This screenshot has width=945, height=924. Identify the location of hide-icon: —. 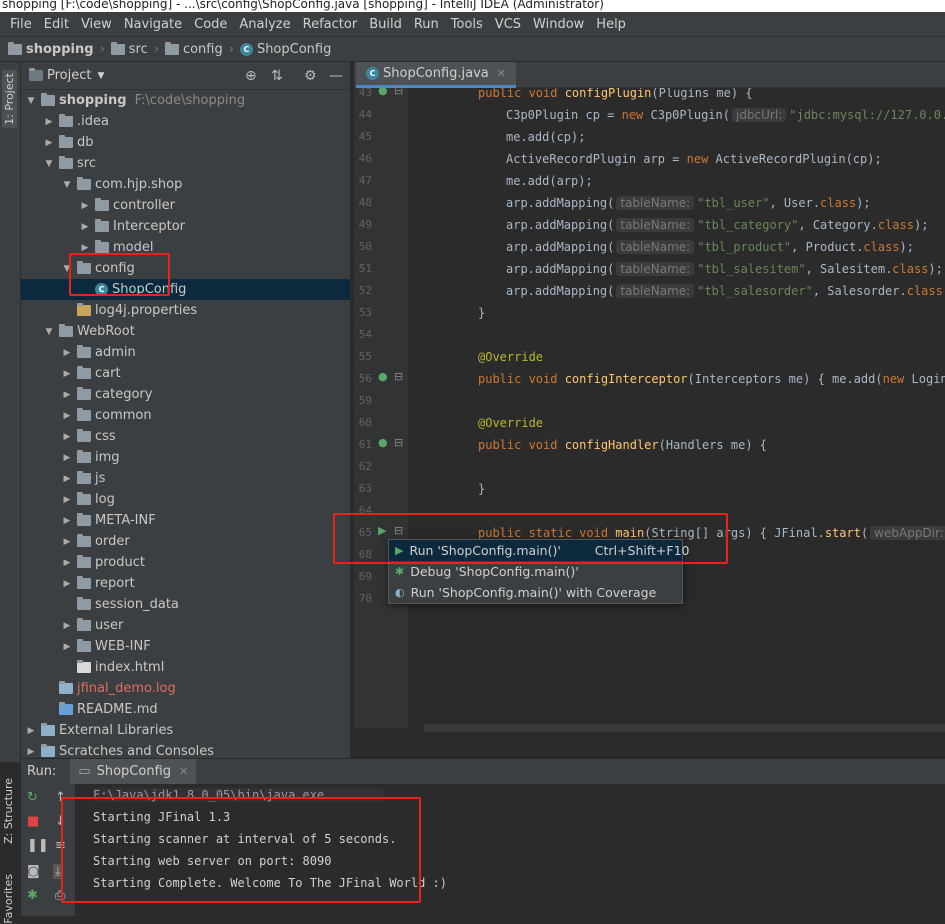
(336, 76).